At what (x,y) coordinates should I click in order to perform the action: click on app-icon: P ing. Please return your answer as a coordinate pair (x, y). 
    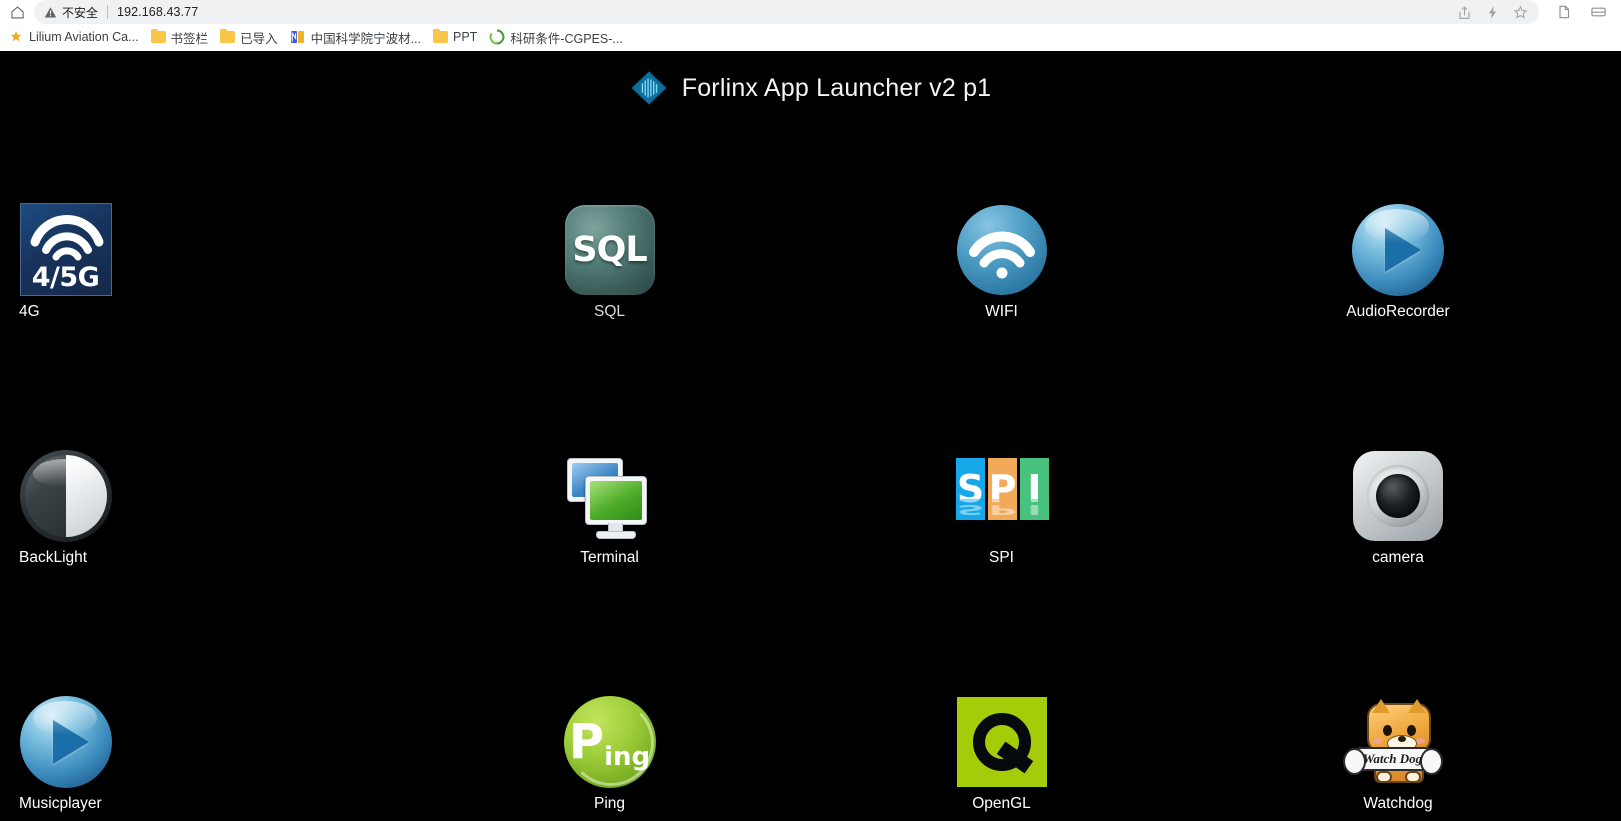
    Looking at the image, I should click on (609, 741).